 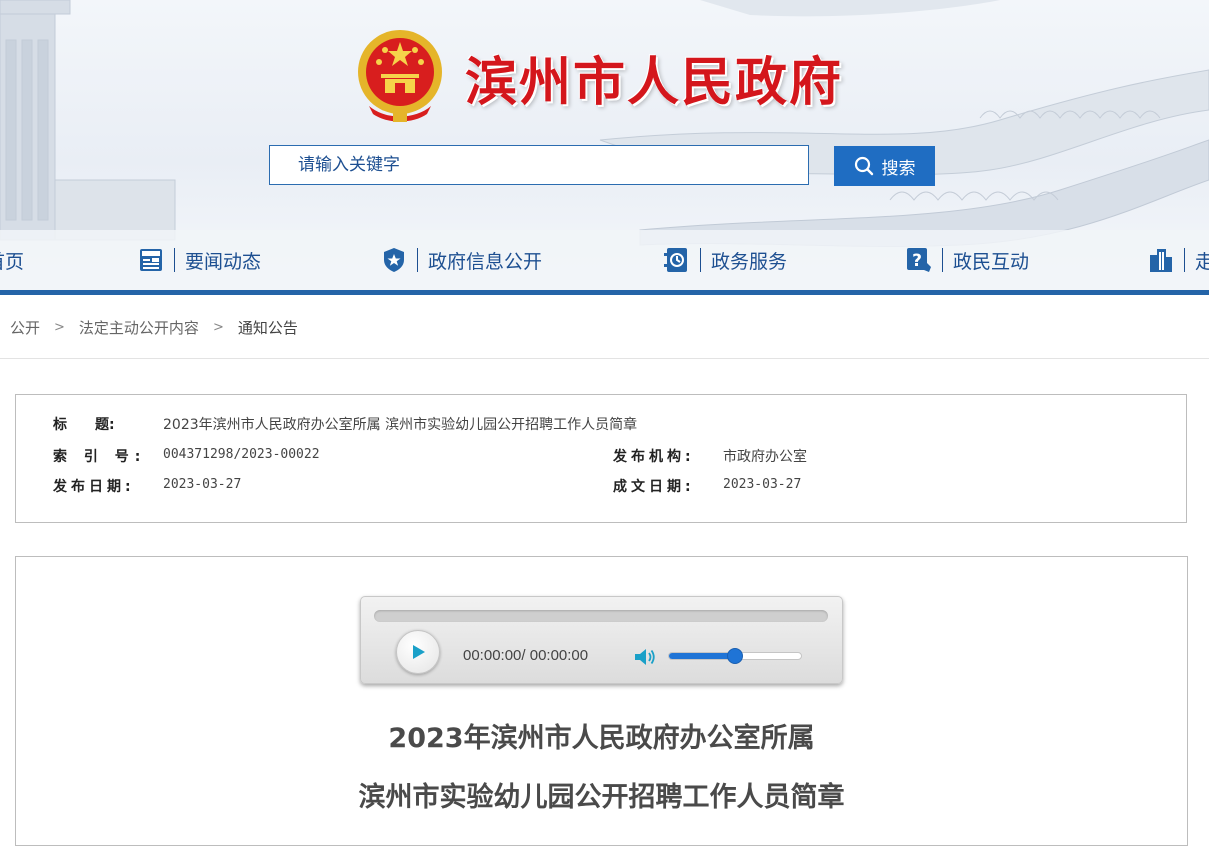 What do you see at coordinates (601, 640) in the screenshot?
I see `audio-player: 00:00:00/ 00:00:00` at bounding box center [601, 640].